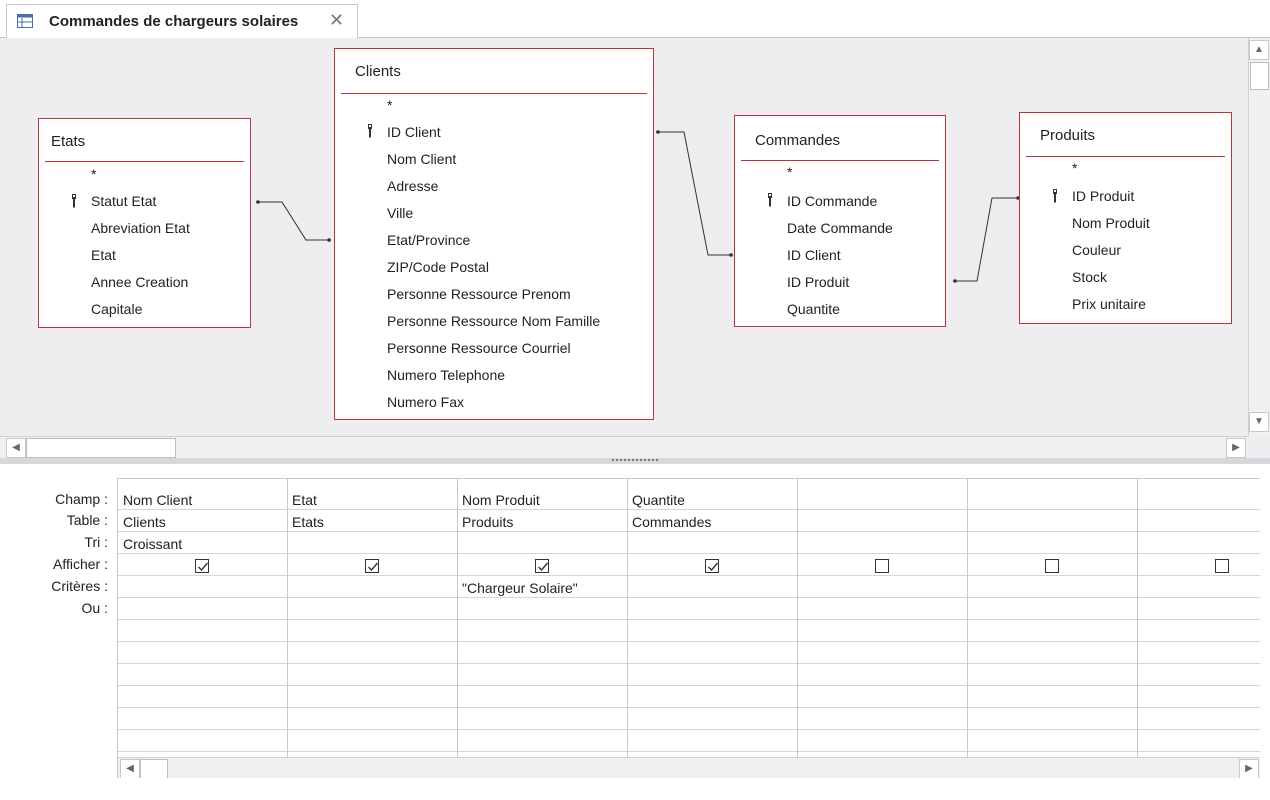 This screenshot has height=800, width=1270. What do you see at coordinates (157, 500) in the screenshot?
I see `grid-cell-champ-1: Nom Client` at bounding box center [157, 500].